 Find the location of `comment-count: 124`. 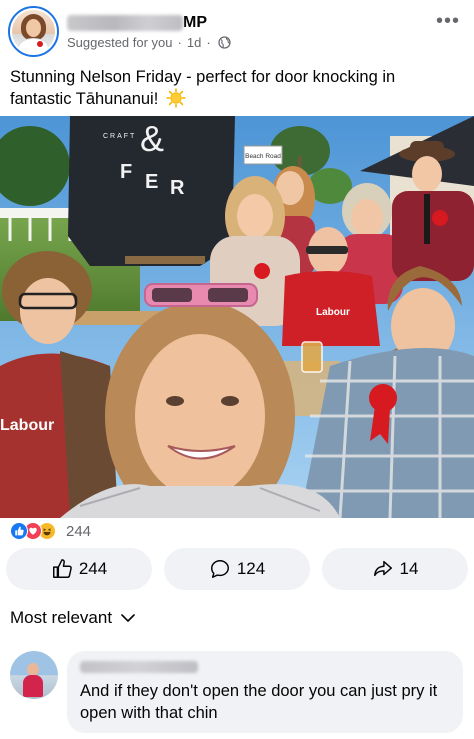

comment-count: 124 is located at coordinates (251, 568).